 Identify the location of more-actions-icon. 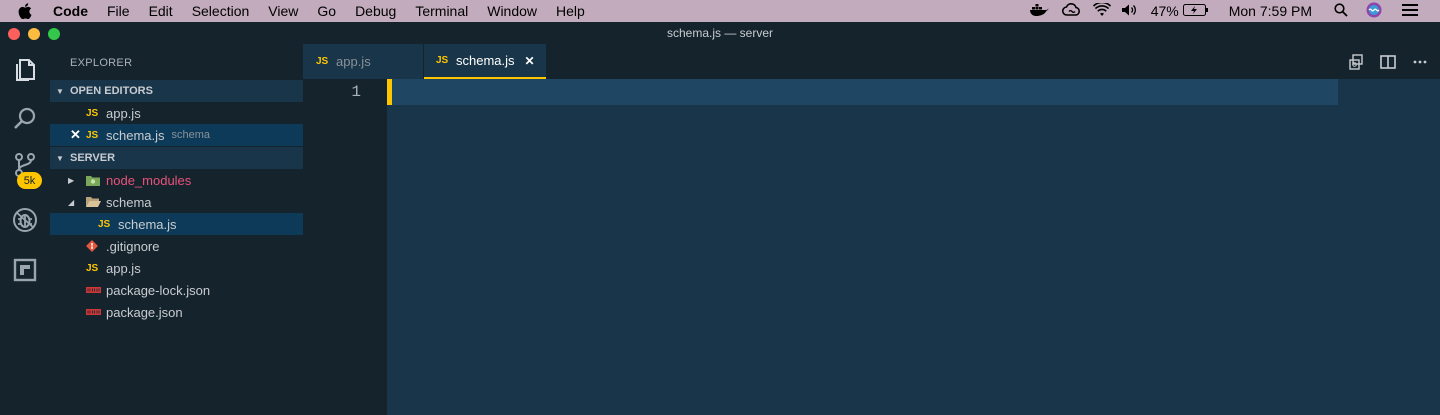
(1420, 62).